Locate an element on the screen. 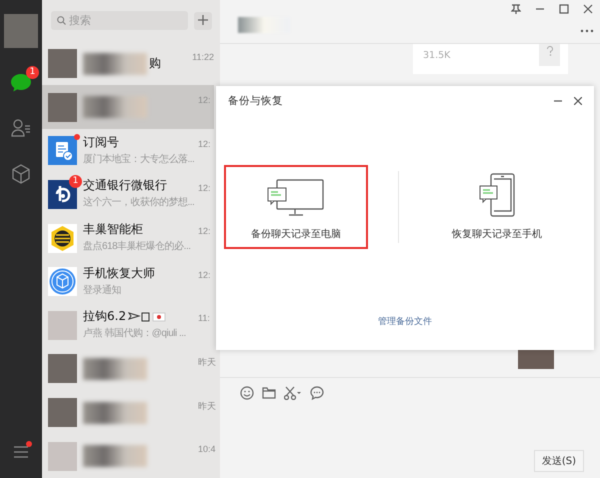 This screenshot has height=478, width=600. chat-list-item: 手机恢复大师 登录通知 12: is located at coordinates (128, 282).